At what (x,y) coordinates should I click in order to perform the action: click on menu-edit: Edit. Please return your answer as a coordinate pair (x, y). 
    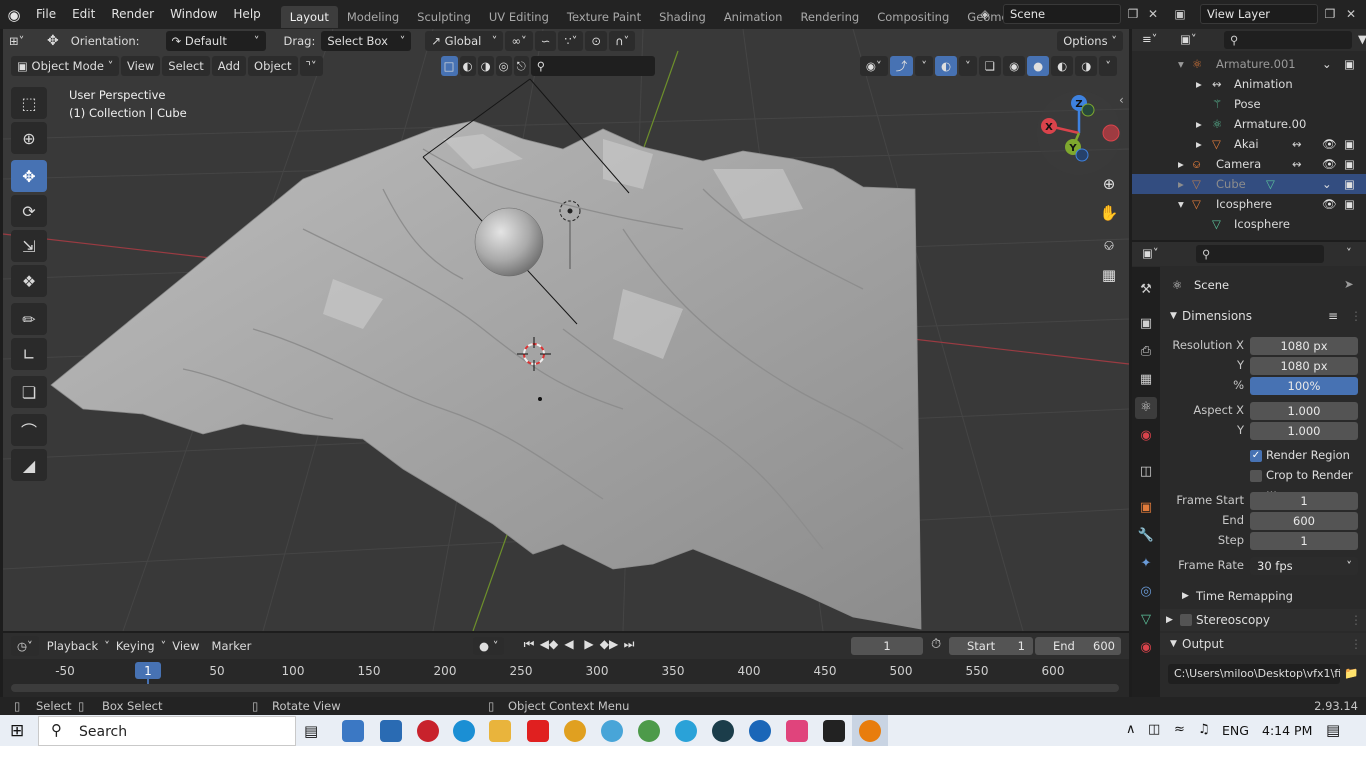
    Looking at the image, I should click on (83, 14).